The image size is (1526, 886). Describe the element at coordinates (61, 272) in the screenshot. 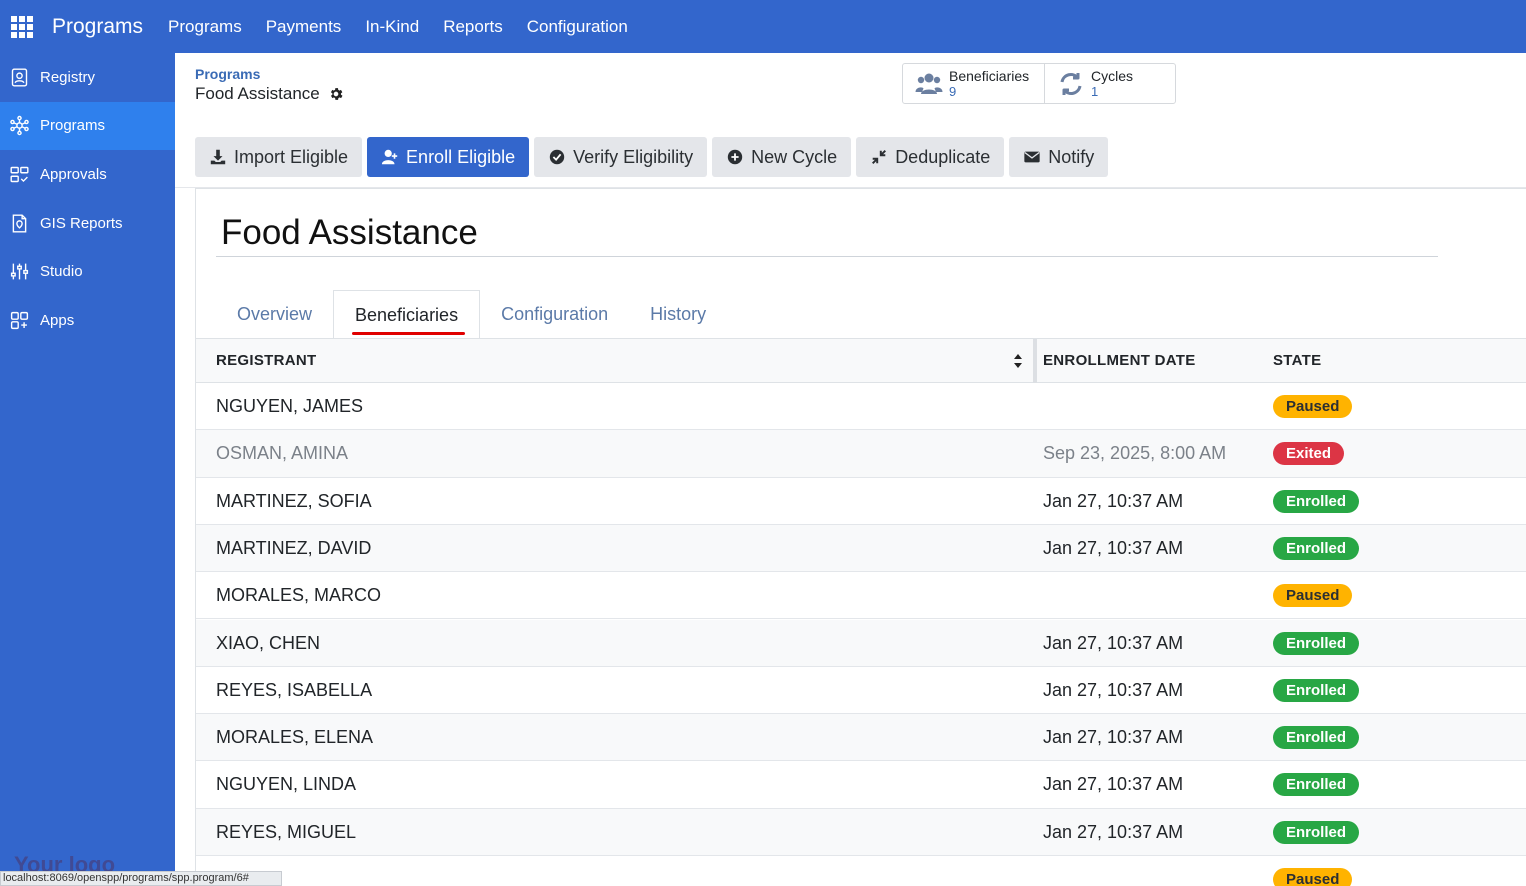

I see `sidebar-item-label: Studio` at that location.